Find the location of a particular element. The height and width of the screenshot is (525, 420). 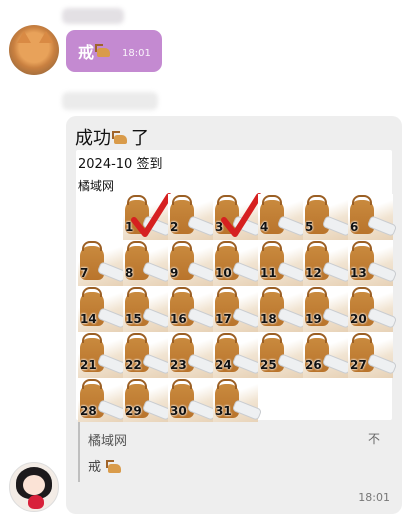

day-number: 19 is located at coordinates (313, 319).